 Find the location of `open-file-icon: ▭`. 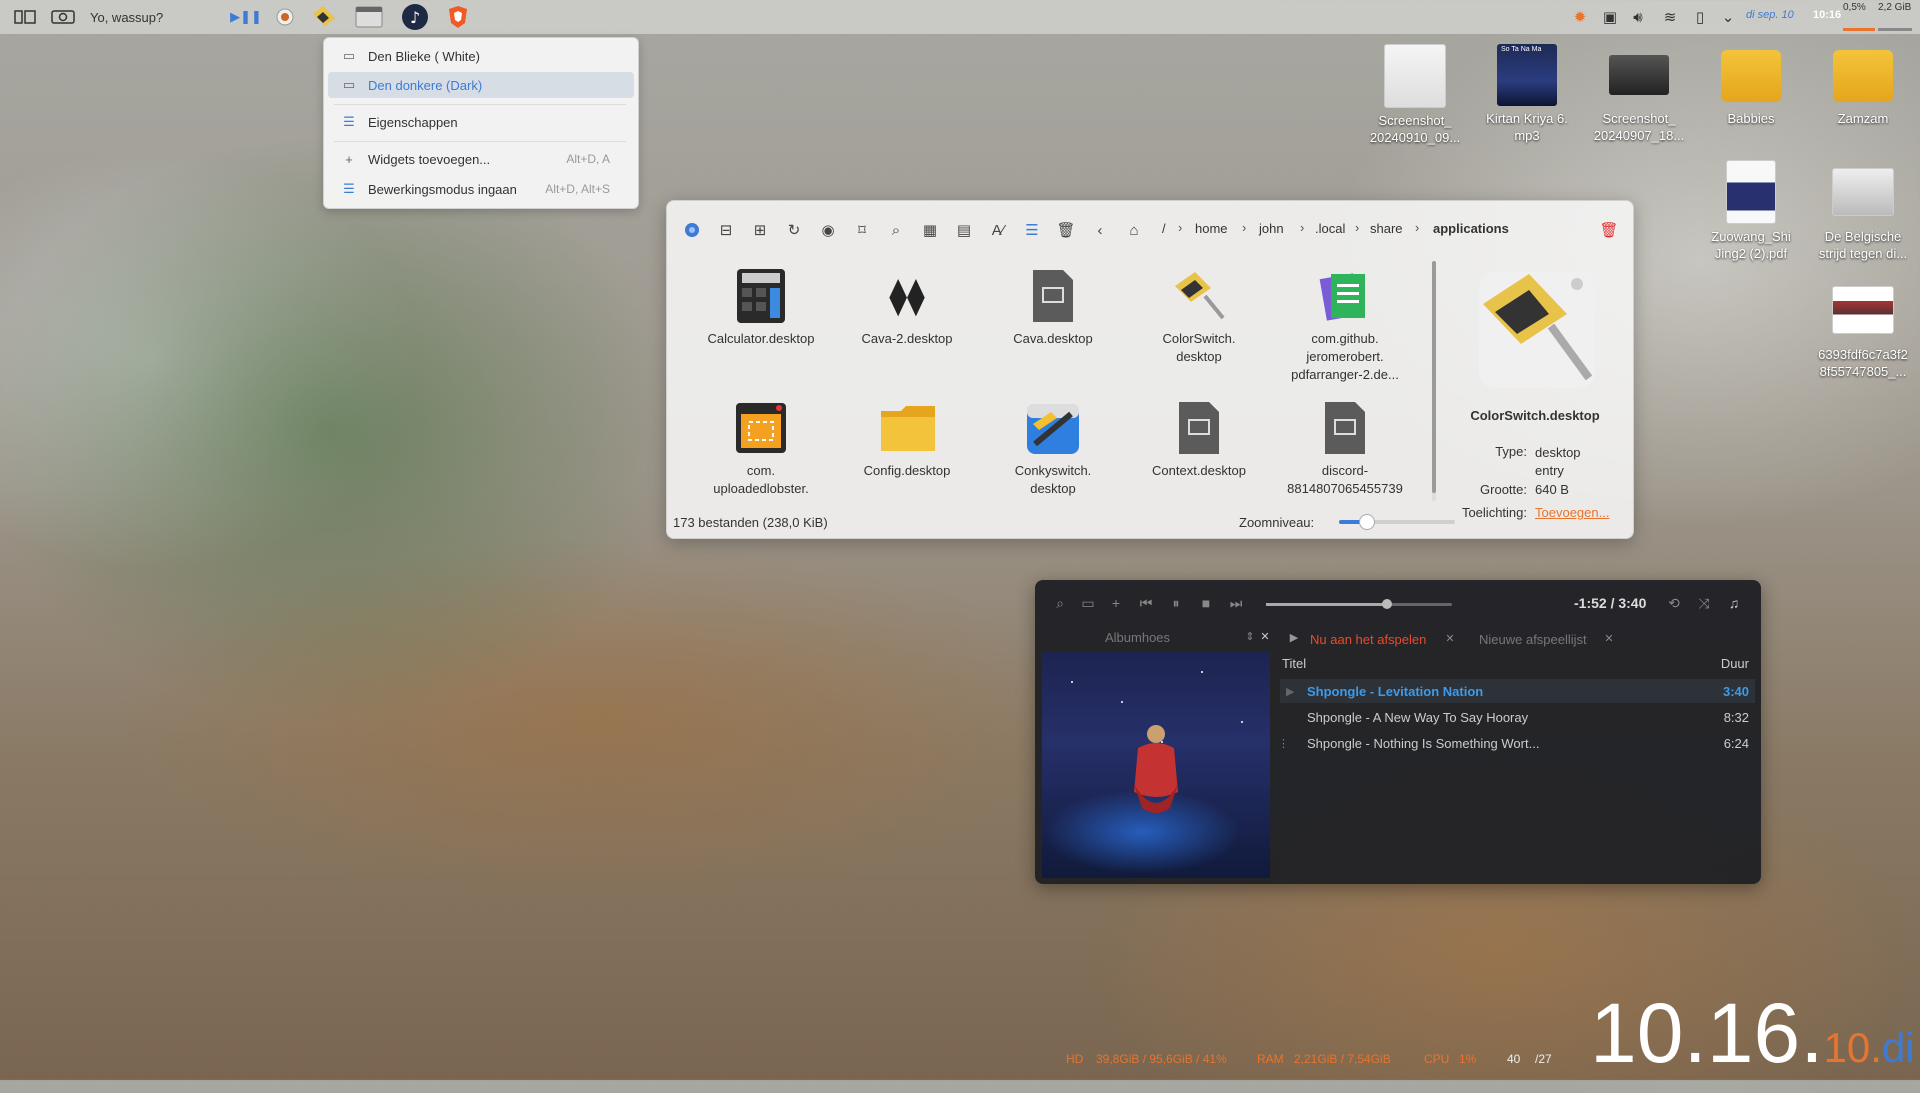

open-file-icon: ▭ is located at coordinates (1088, 603).